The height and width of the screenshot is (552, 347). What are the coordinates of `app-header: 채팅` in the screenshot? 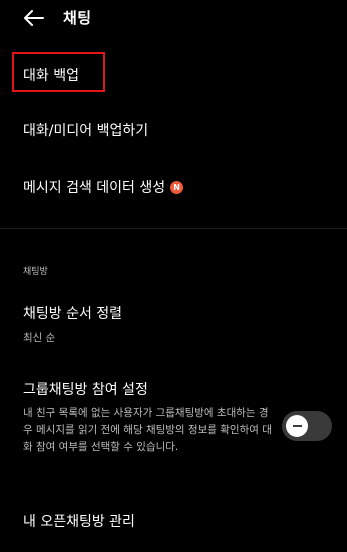 It's located at (173, 18).